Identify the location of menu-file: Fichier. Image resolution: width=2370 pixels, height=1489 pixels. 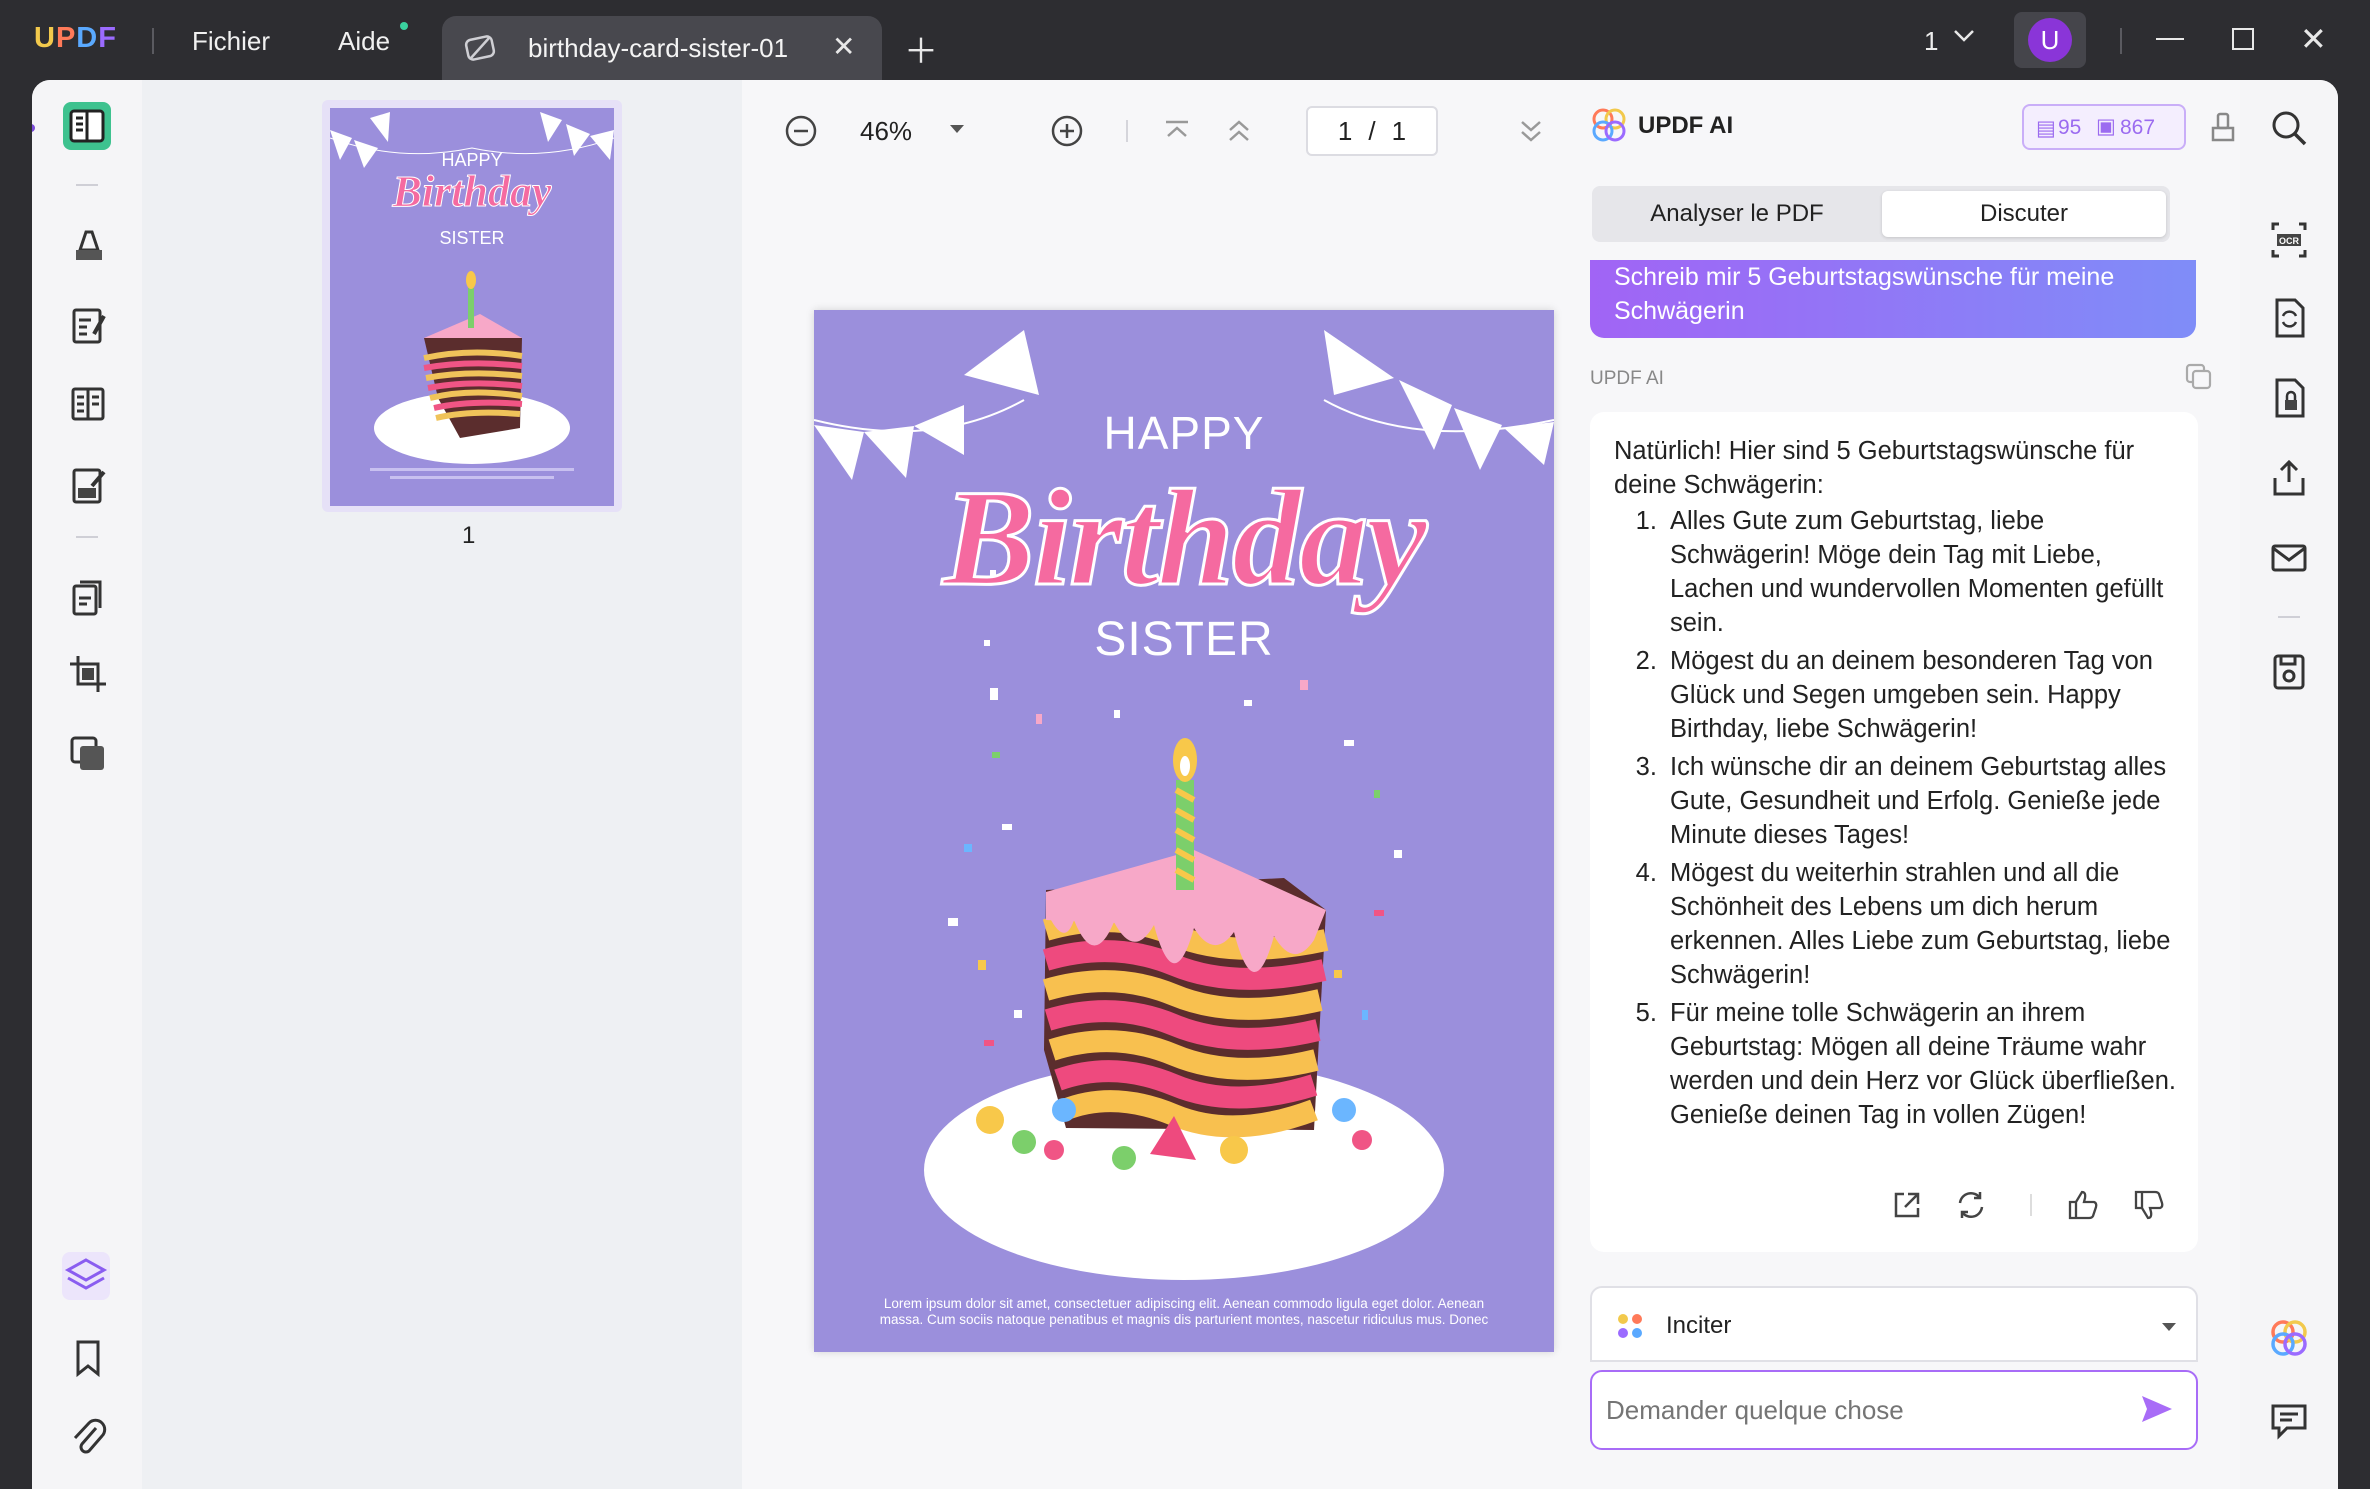
(231, 41).